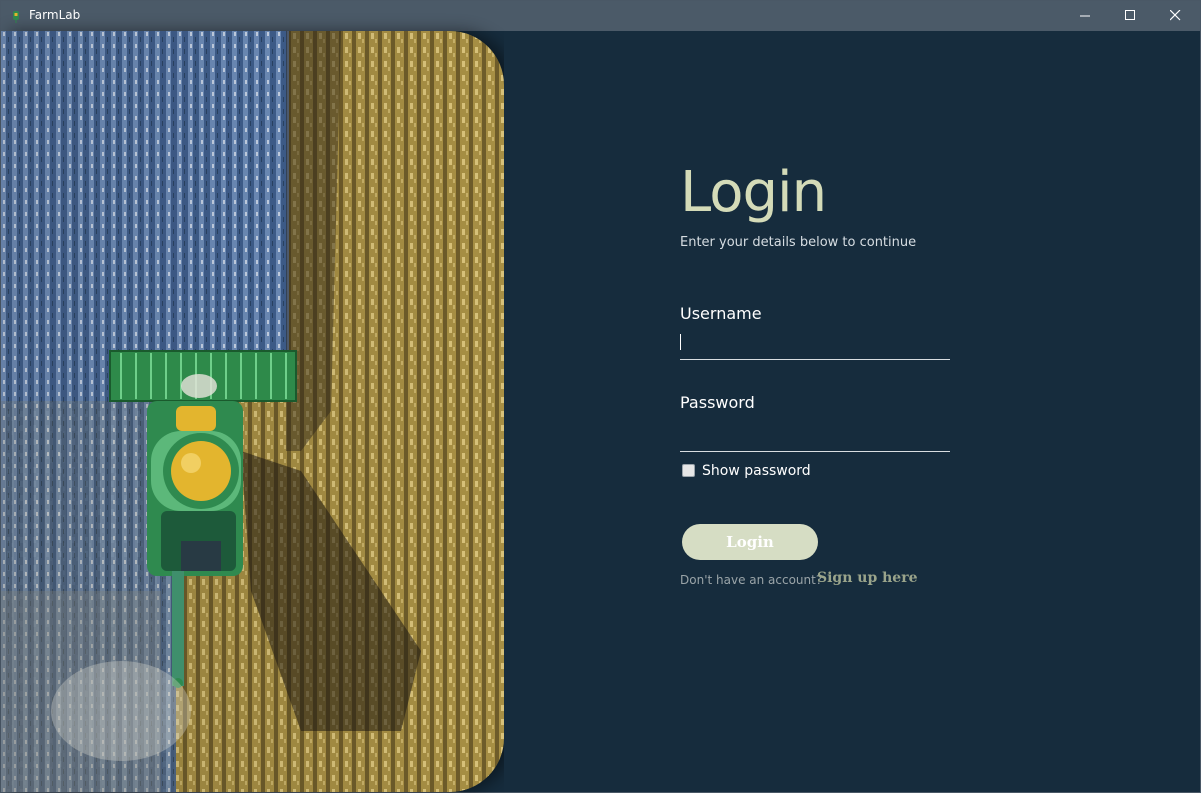 The width and height of the screenshot is (1201, 793). I want to click on maximize-button, so click(1130, 16).